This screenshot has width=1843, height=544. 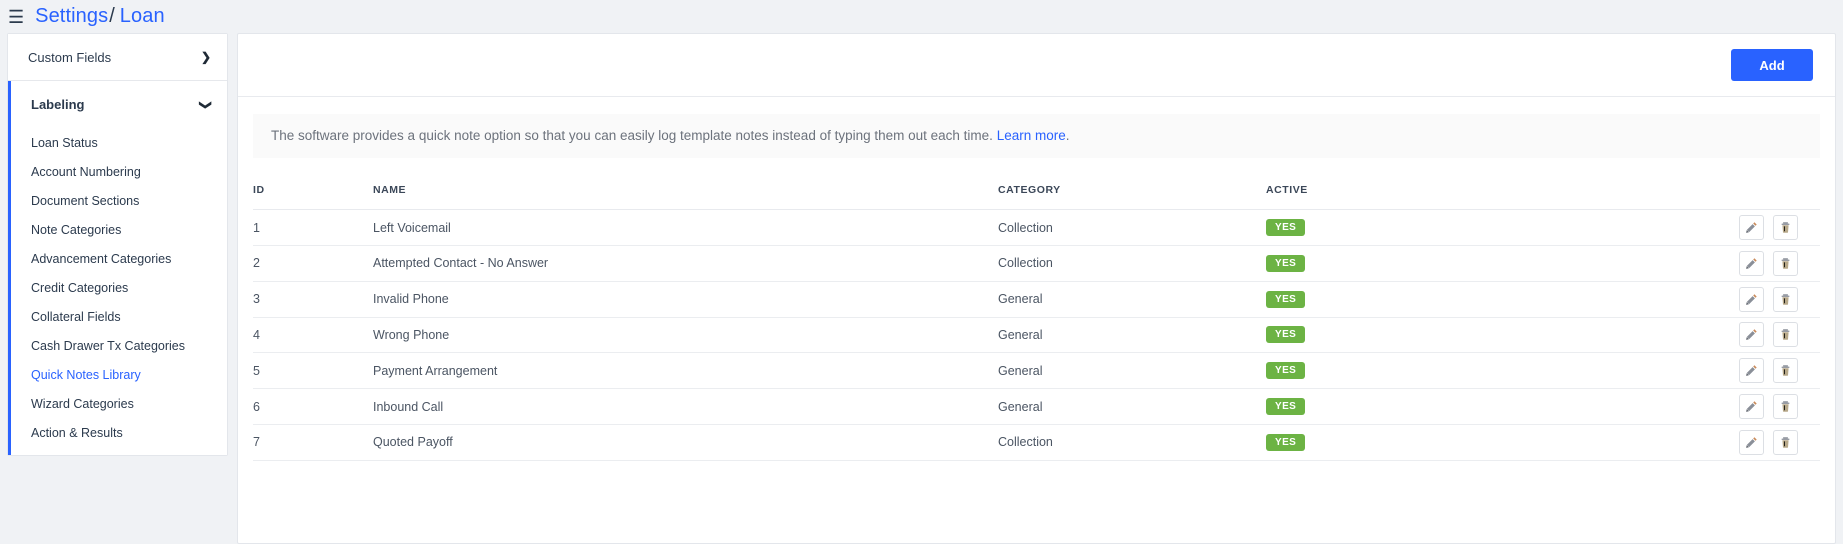 I want to click on column-header-actions, so click(x=1770, y=184).